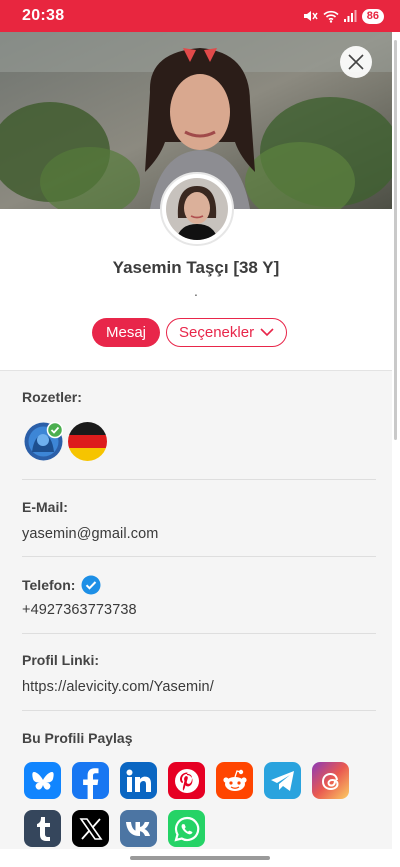 The width and height of the screenshot is (400, 867). Describe the element at coordinates (199, 596) in the screenshot. I see `phone-section: Telefon: +4927363773738` at that location.